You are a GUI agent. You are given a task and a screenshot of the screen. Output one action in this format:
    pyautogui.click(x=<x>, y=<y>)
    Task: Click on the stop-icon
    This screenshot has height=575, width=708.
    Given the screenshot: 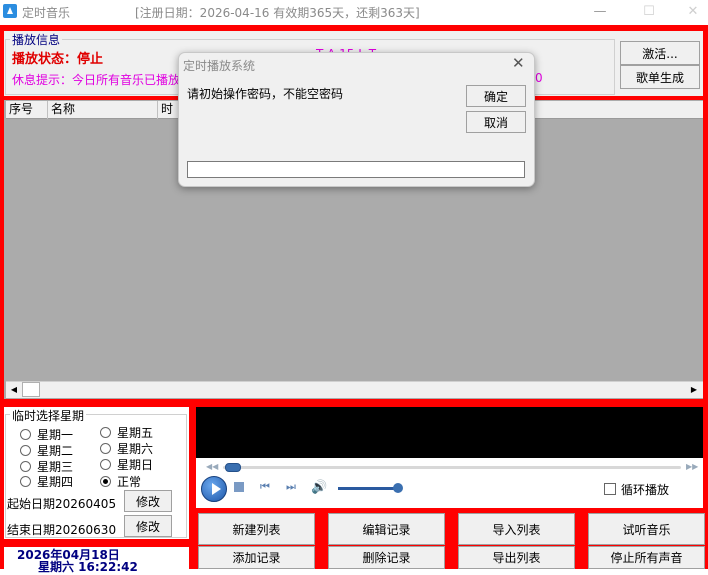 What is the action you would take?
    pyautogui.click(x=239, y=487)
    